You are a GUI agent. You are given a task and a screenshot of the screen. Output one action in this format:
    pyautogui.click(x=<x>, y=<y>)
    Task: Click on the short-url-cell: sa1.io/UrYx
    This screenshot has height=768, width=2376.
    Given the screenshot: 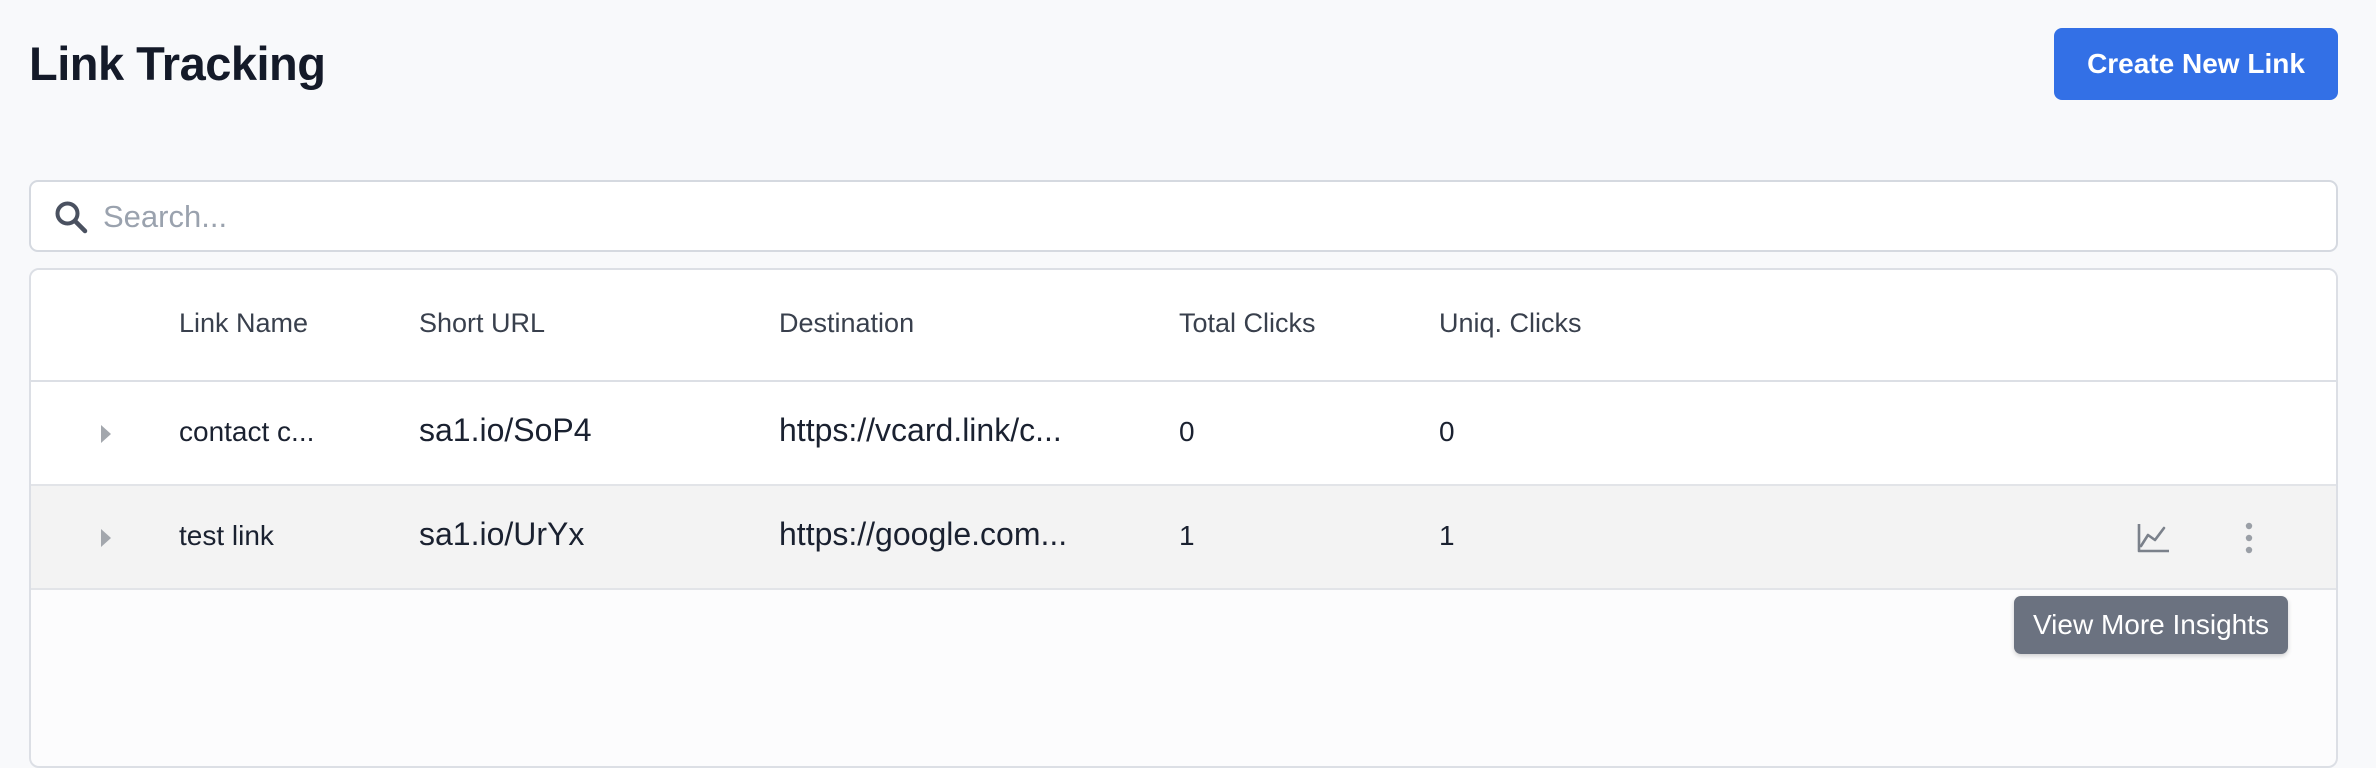 What is the action you would take?
    pyautogui.click(x=579, y=534)
    